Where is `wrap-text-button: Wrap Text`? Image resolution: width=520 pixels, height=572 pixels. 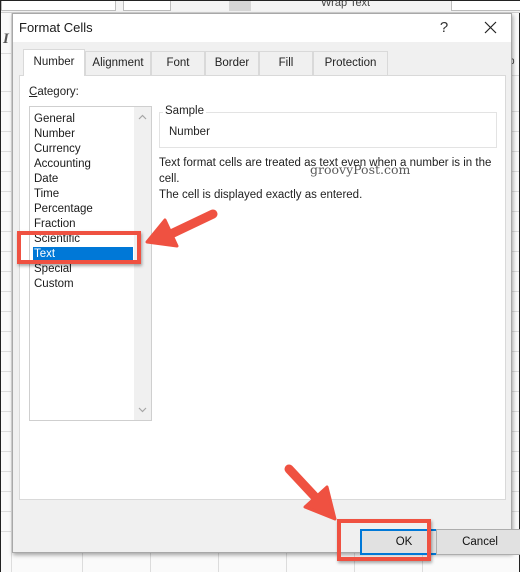
wrap-text-button: Wrap Text is located at coordinates (345, 4).